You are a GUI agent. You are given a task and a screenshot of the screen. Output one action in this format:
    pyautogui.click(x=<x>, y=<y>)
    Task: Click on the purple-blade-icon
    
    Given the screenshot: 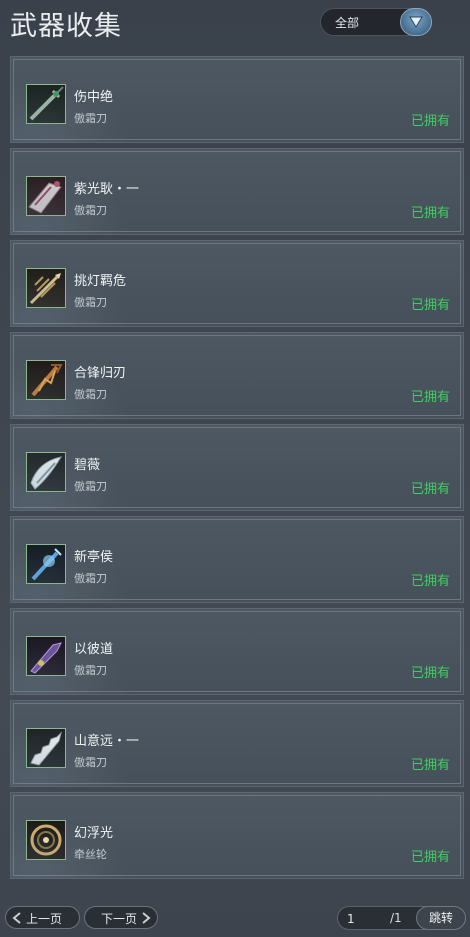 What is the action you would take?
    pyautogui.click(x=46, y=656)
    